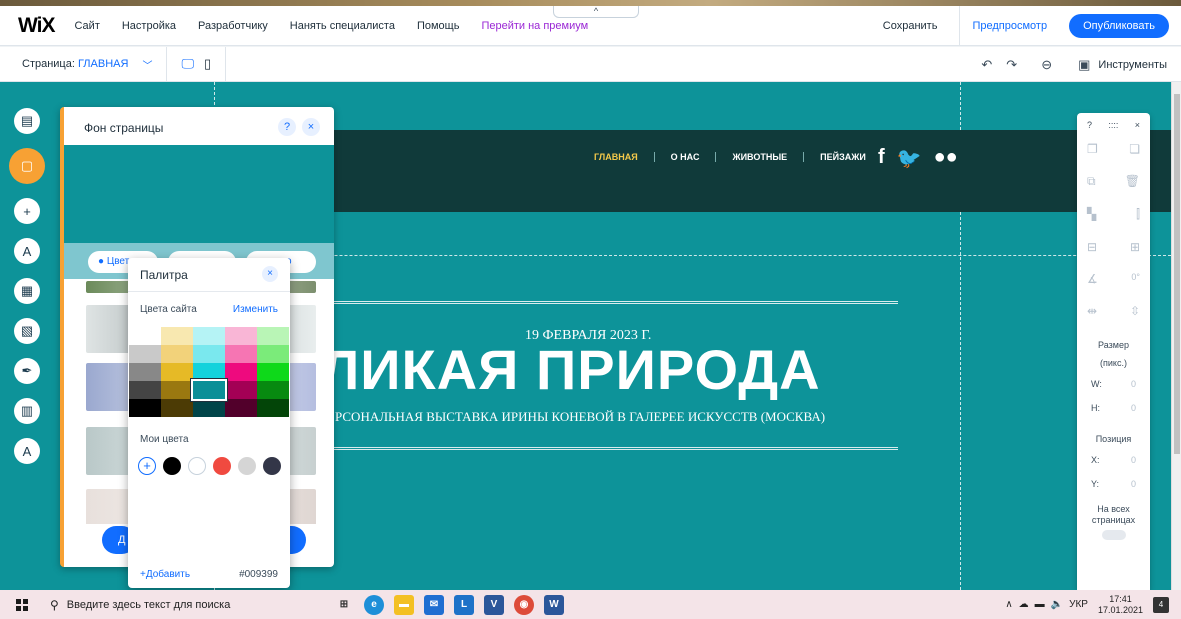 The image size is (1181, 619). What do you see at coordinates (1138, 214) in the screenshot?
I see `align-icon: ⫿` at bounding box center [1138, 214].